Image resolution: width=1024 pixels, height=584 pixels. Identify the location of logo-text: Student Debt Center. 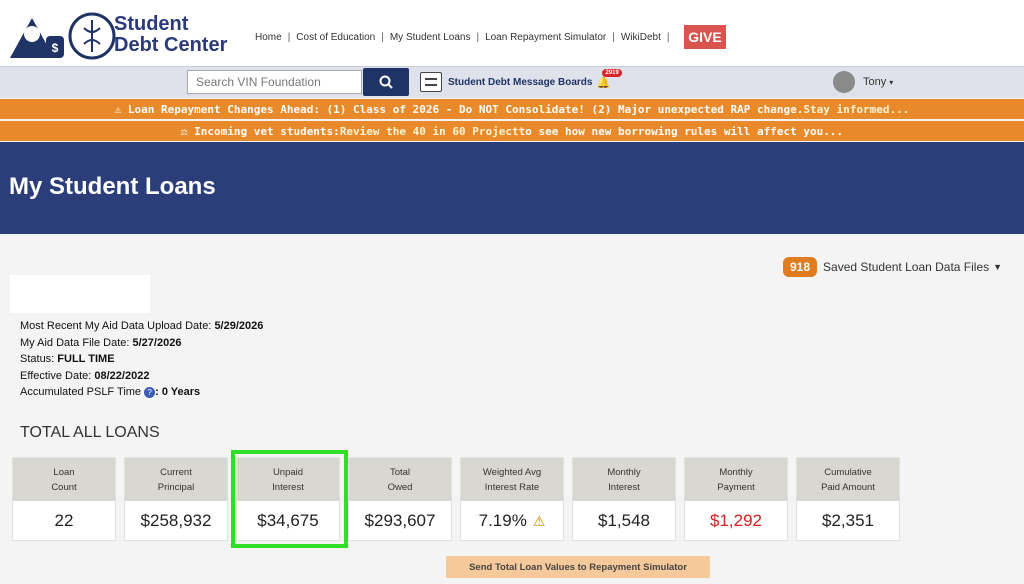
(170, 35).